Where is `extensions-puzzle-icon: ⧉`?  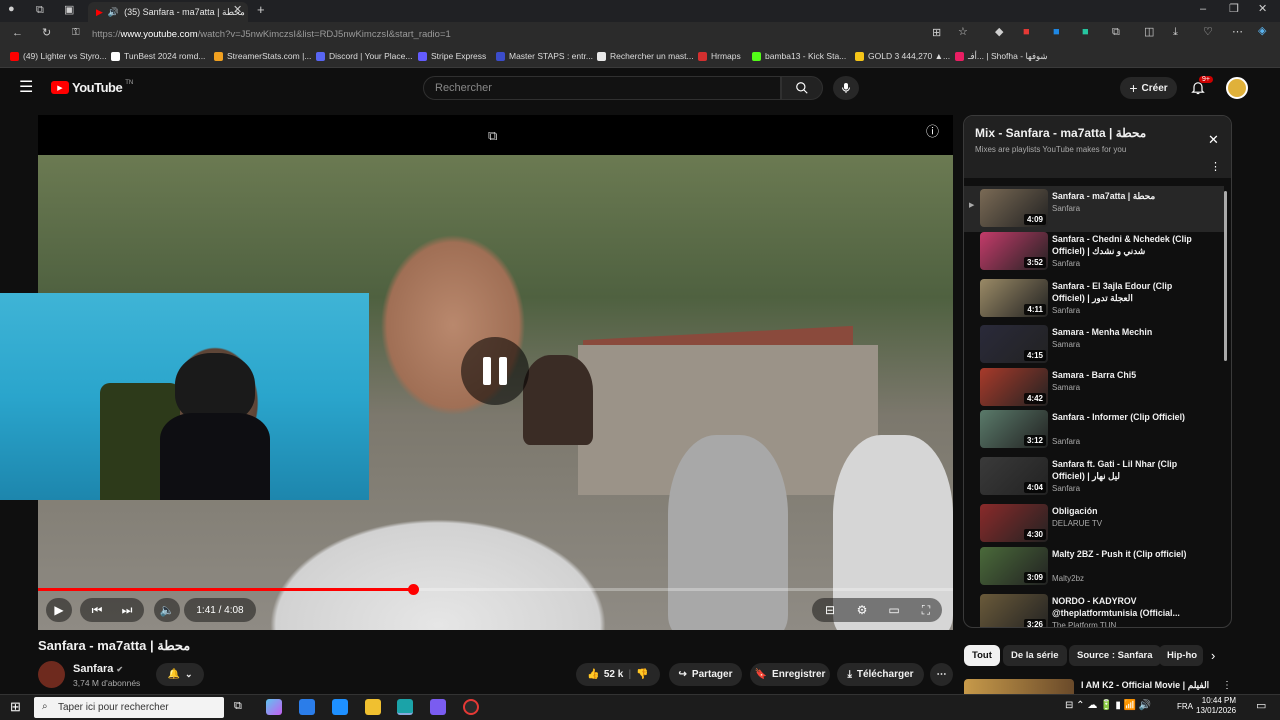
extensions-puzzle-icon: ⧉ is located at coordinates (1116, 32).